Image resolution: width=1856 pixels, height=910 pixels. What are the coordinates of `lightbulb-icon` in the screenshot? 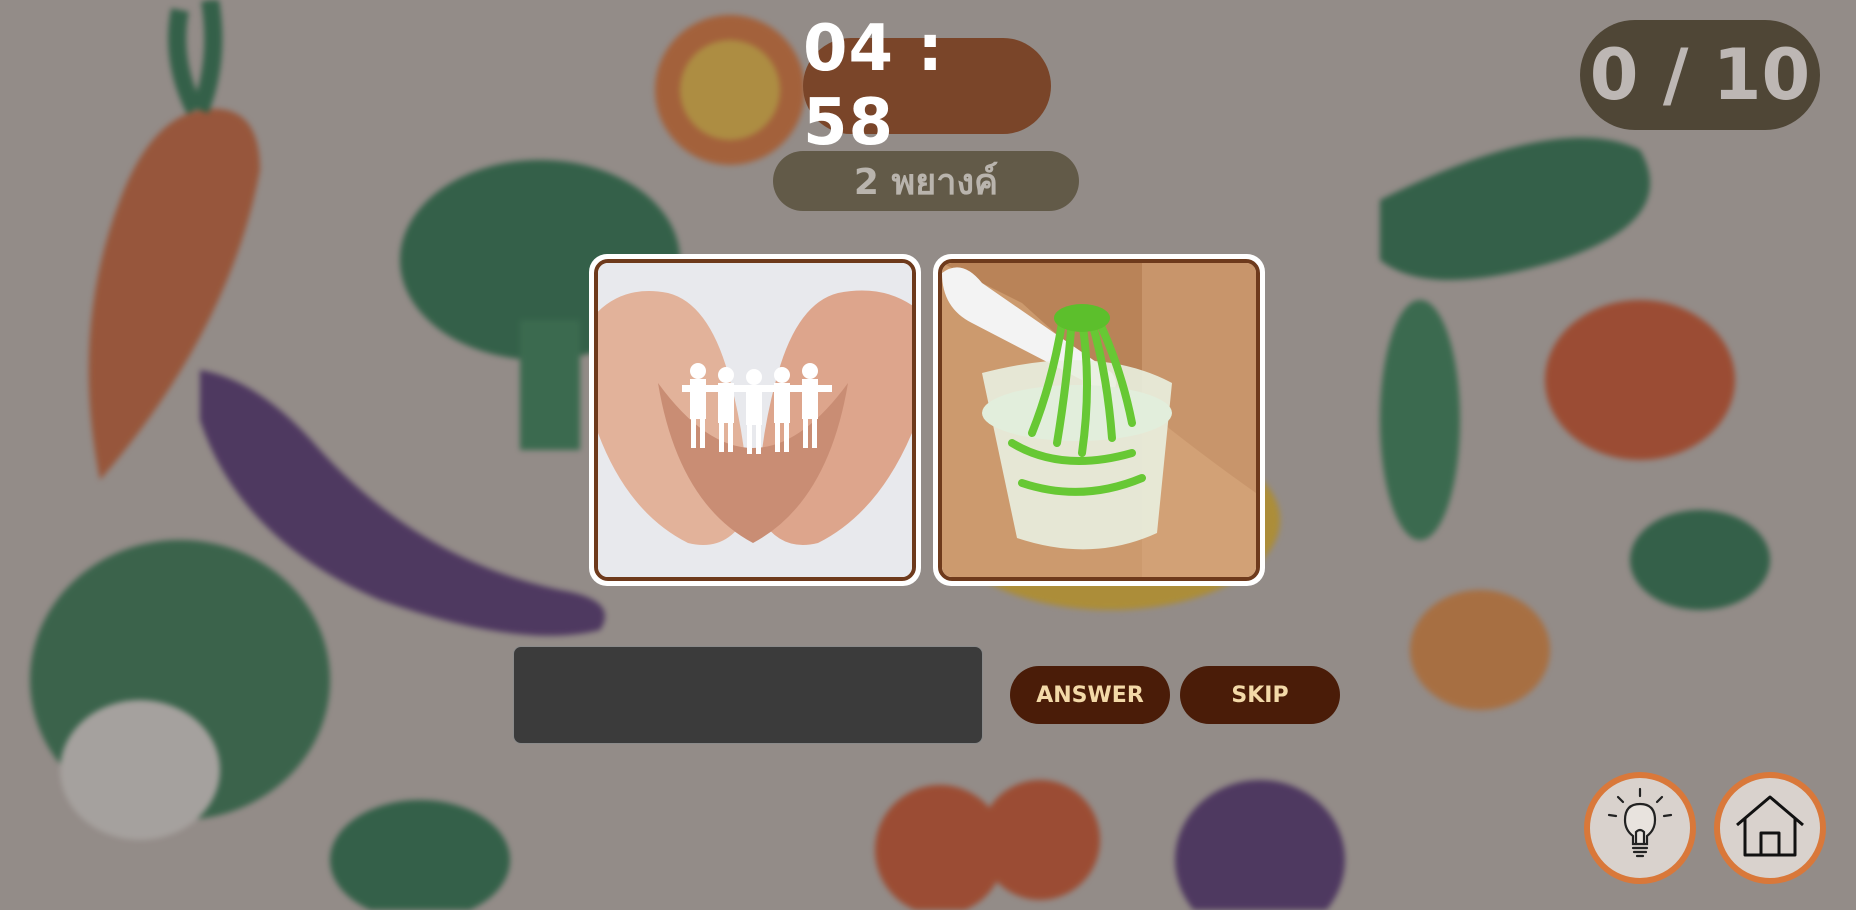 It's located at (1640, 828).